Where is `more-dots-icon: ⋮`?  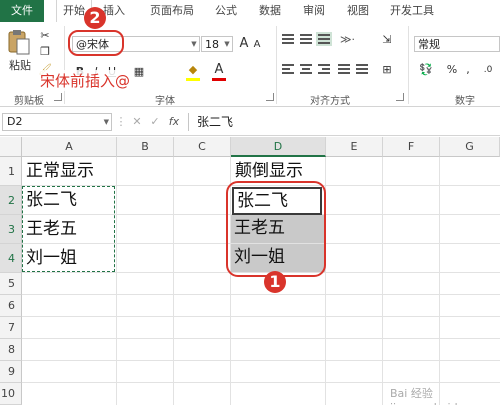
more-dots-icon: ⋮ is located at coordinates (121, 121).